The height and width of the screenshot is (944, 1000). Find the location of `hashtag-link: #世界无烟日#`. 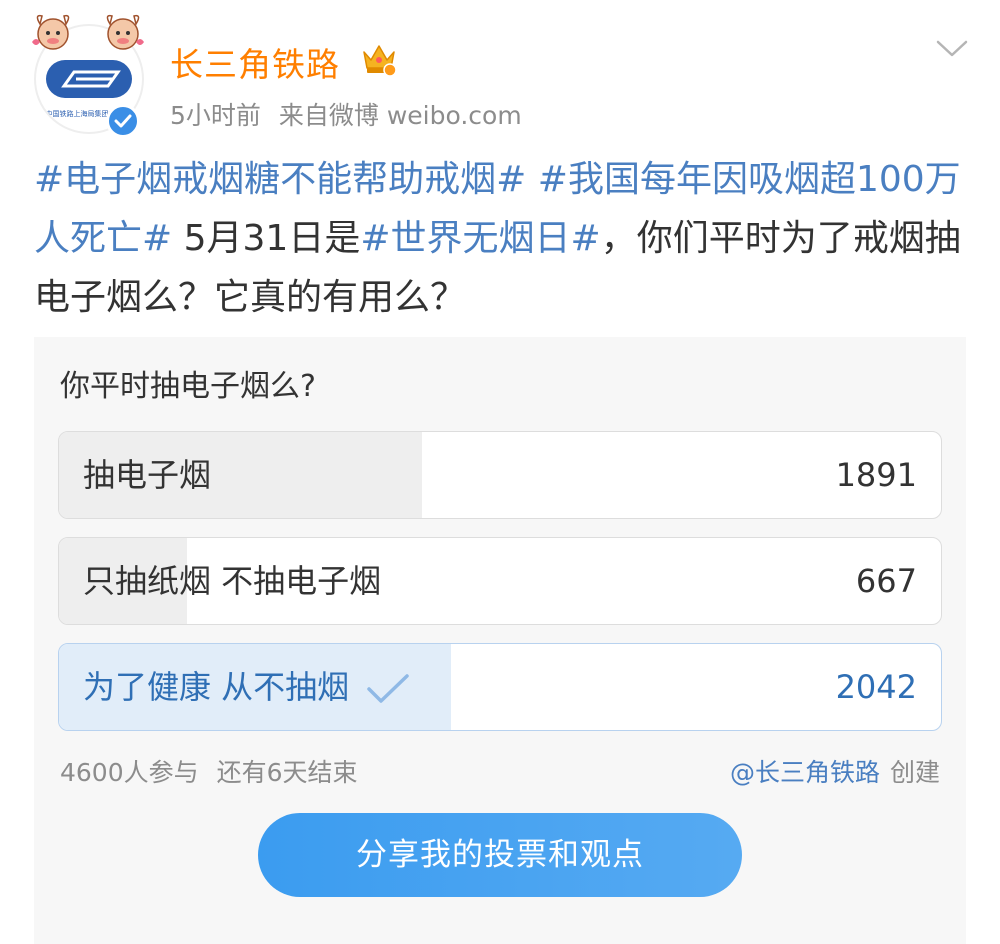

hashtag-link: #世界无烟日# is located at coordinates (480, 238).